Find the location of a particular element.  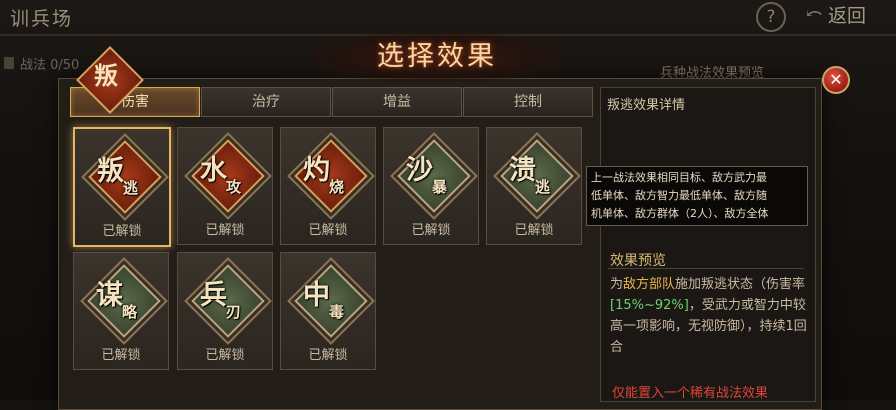

card-glyph-main: 灼 is located at coordinates (316, 170).